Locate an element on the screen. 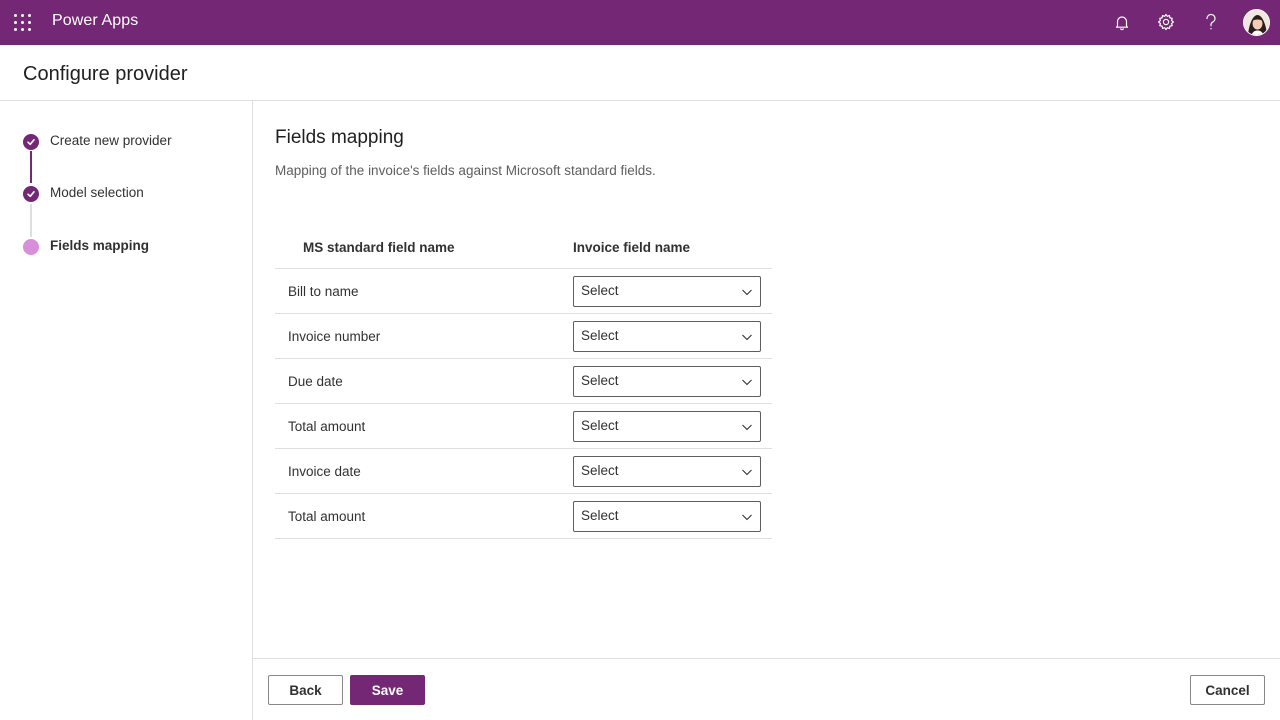 The height and width of the screenshot is (720, 1280). back-button: Back is located at coordinates (305, 690).